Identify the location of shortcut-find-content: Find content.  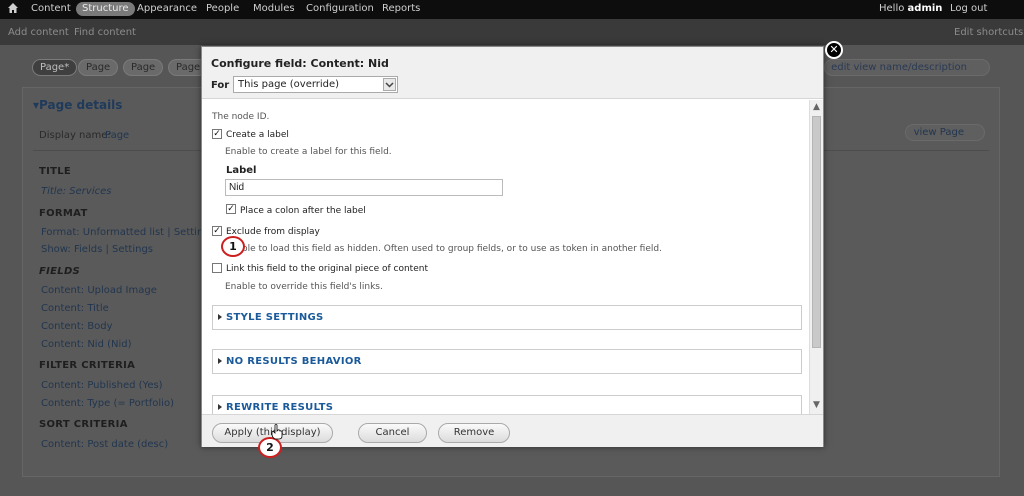
(105, 32).